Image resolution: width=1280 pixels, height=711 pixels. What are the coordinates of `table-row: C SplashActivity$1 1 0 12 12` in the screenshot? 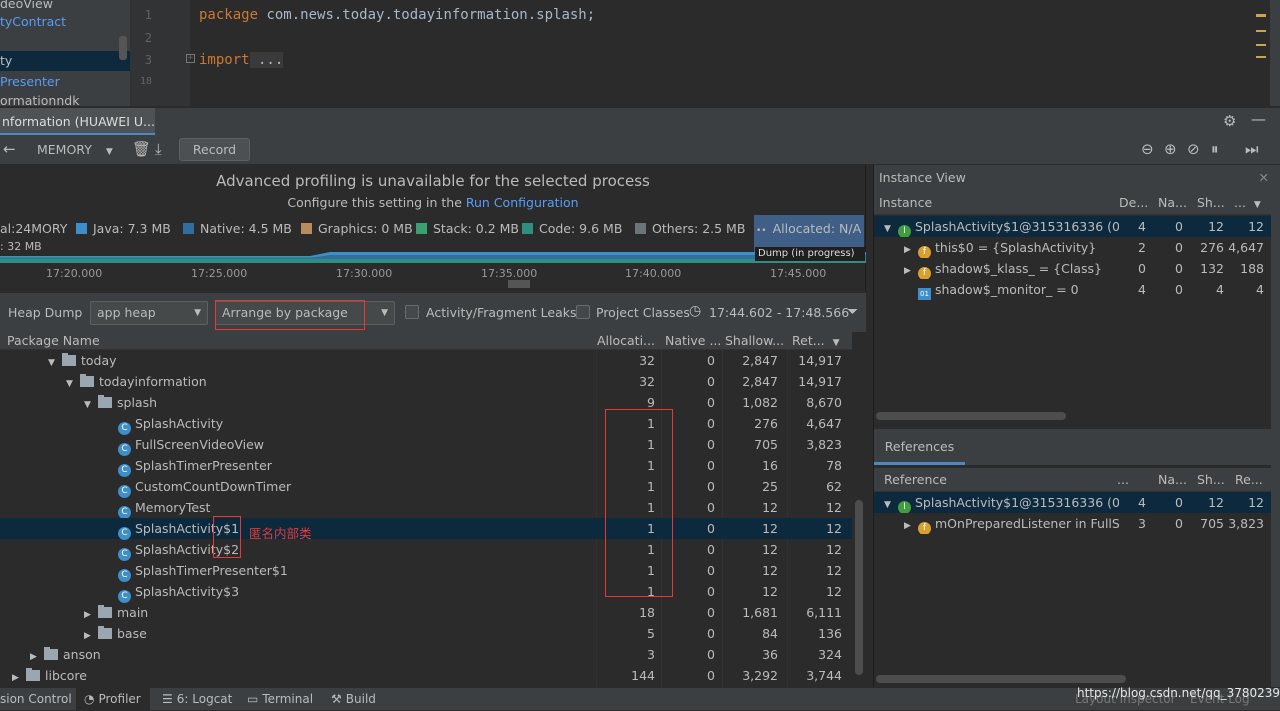 It's located at (426, 529).